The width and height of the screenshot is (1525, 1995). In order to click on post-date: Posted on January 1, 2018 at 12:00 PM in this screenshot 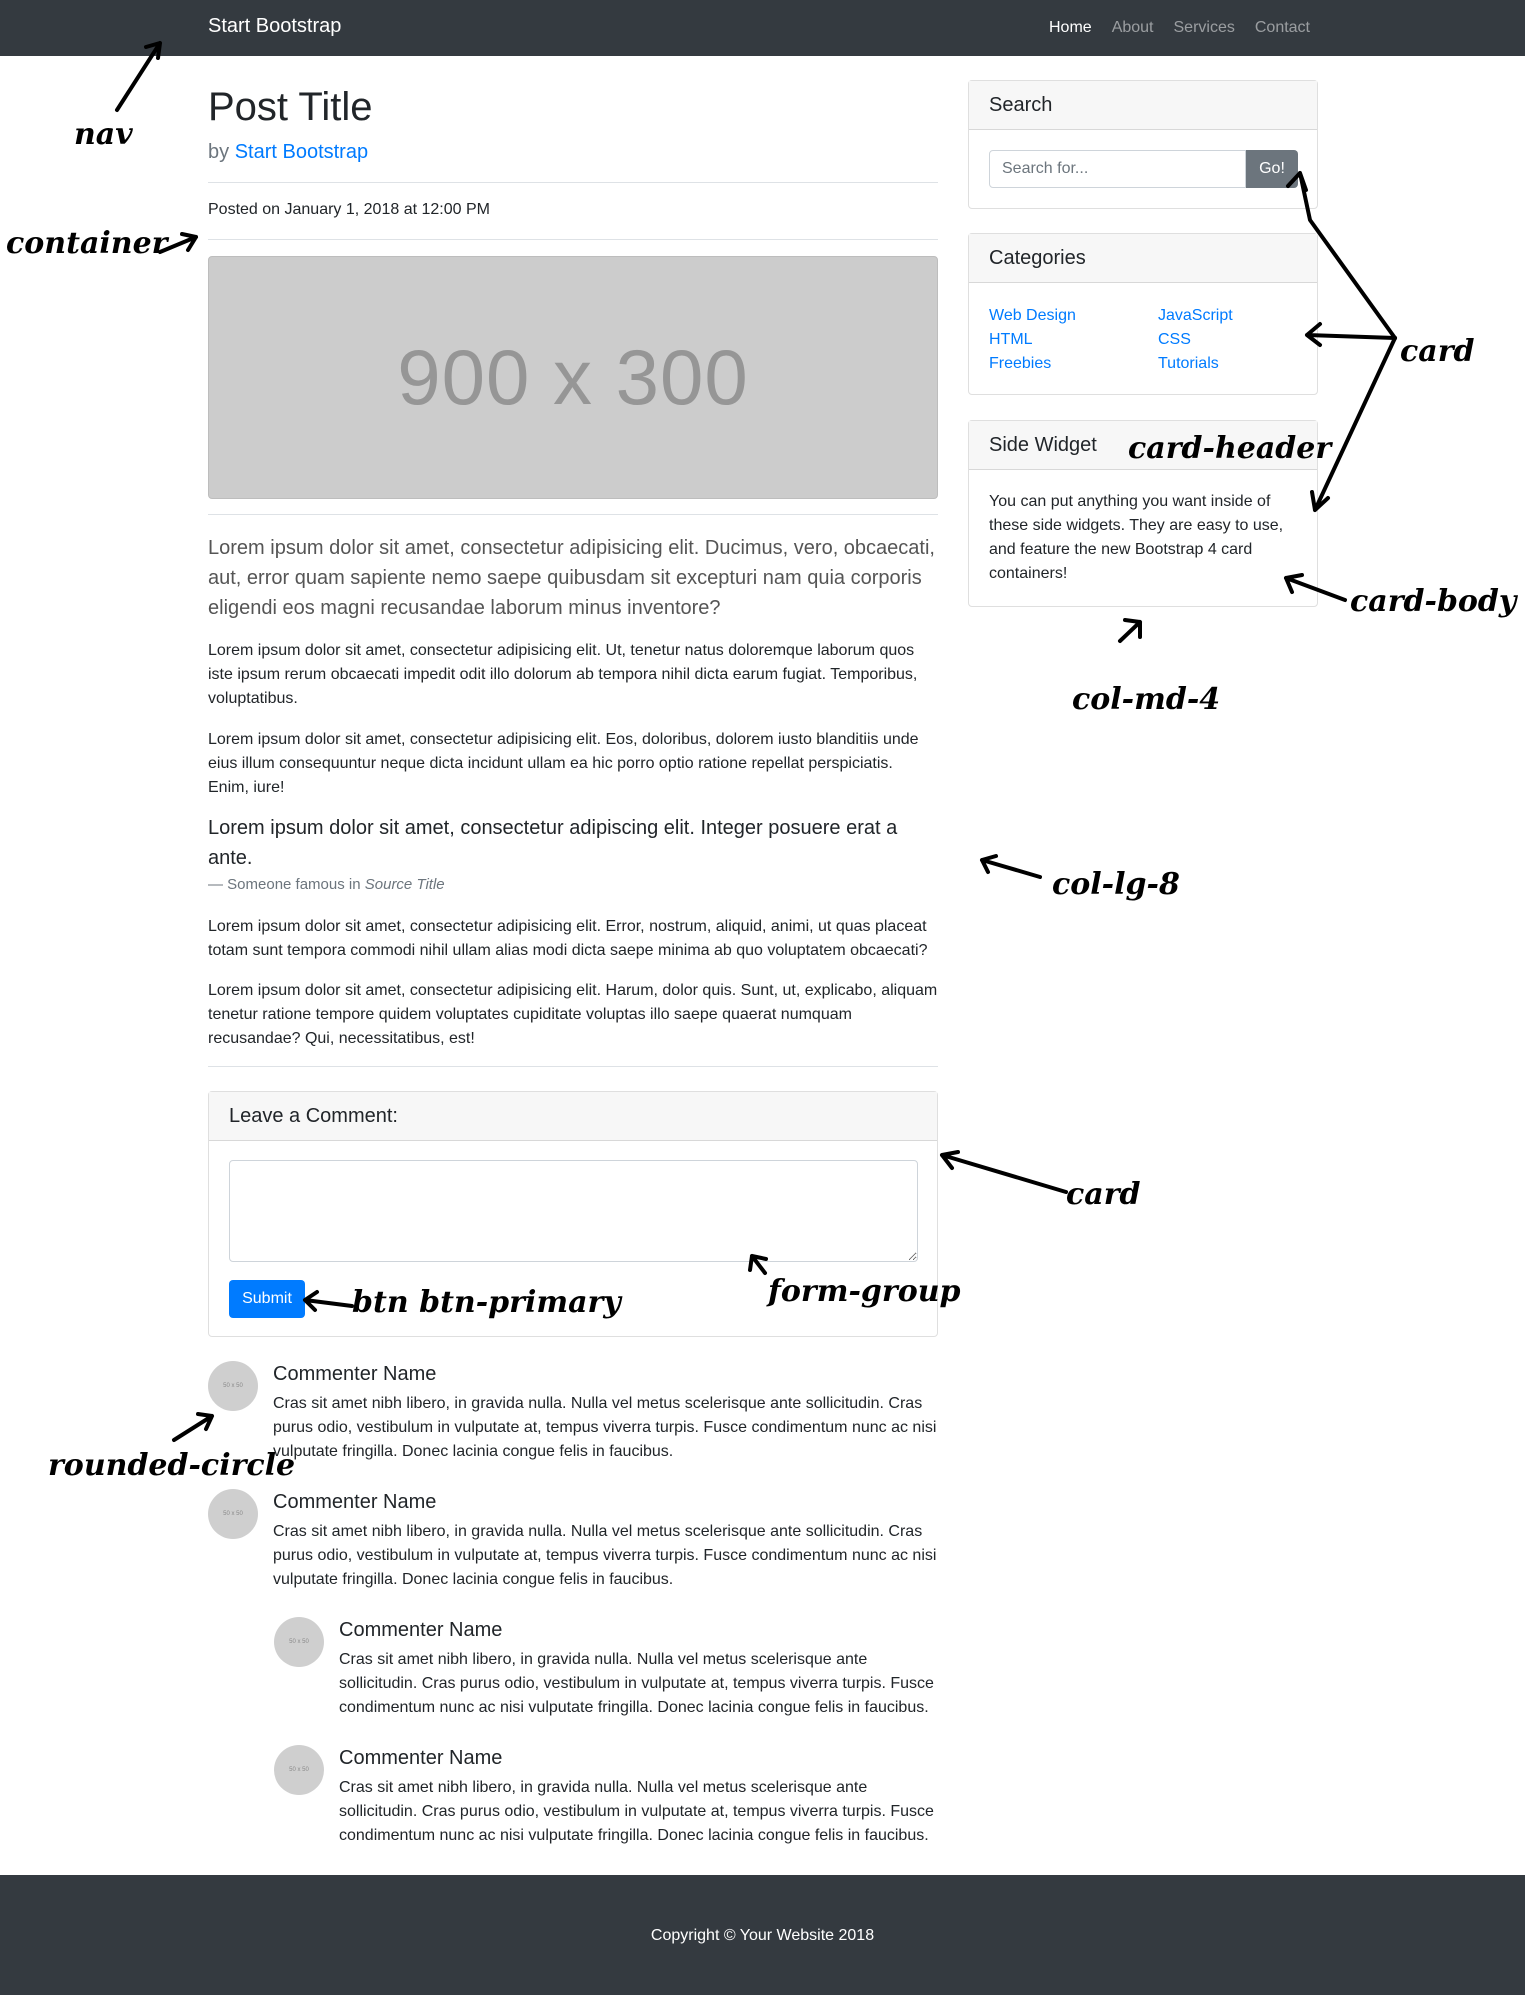, I will do `click(349, 209)`.